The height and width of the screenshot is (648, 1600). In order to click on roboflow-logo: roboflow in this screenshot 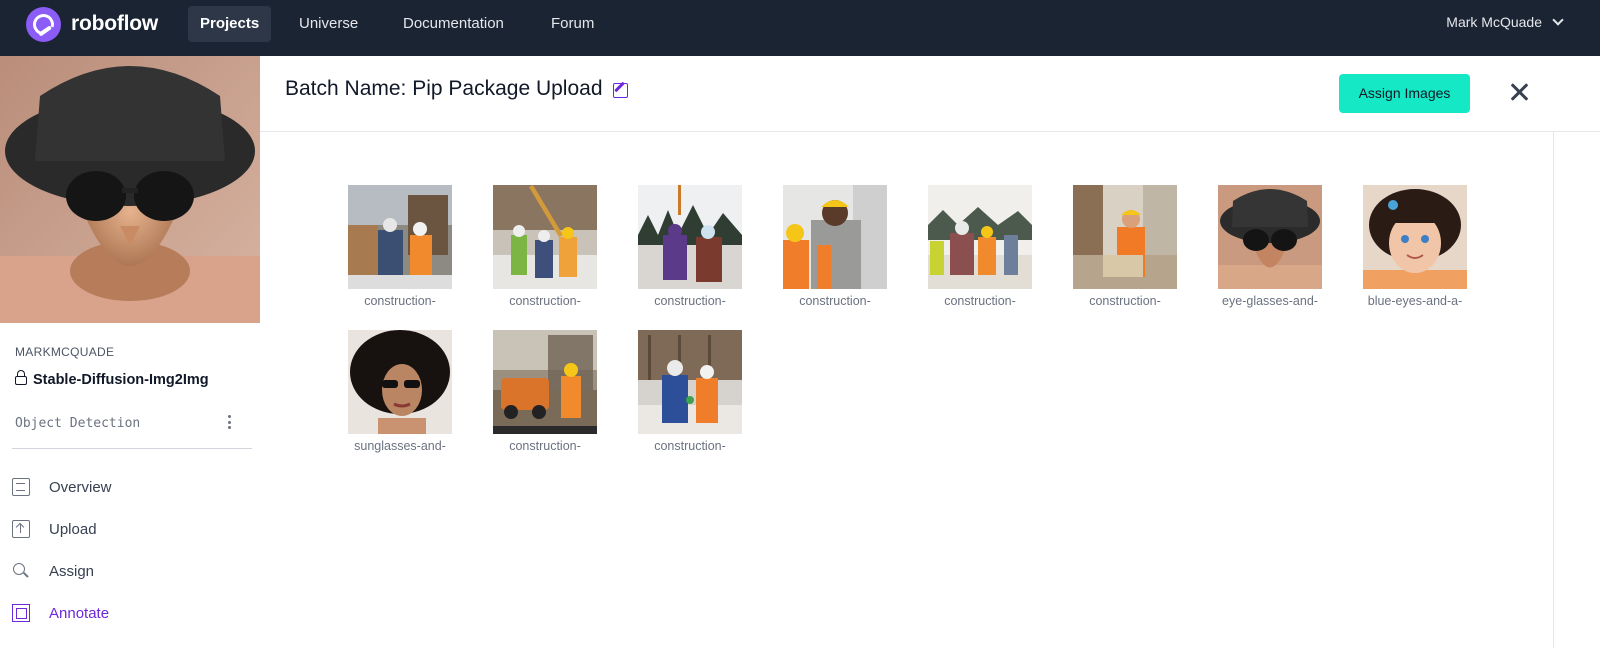, I will do `click(92, 24)`.